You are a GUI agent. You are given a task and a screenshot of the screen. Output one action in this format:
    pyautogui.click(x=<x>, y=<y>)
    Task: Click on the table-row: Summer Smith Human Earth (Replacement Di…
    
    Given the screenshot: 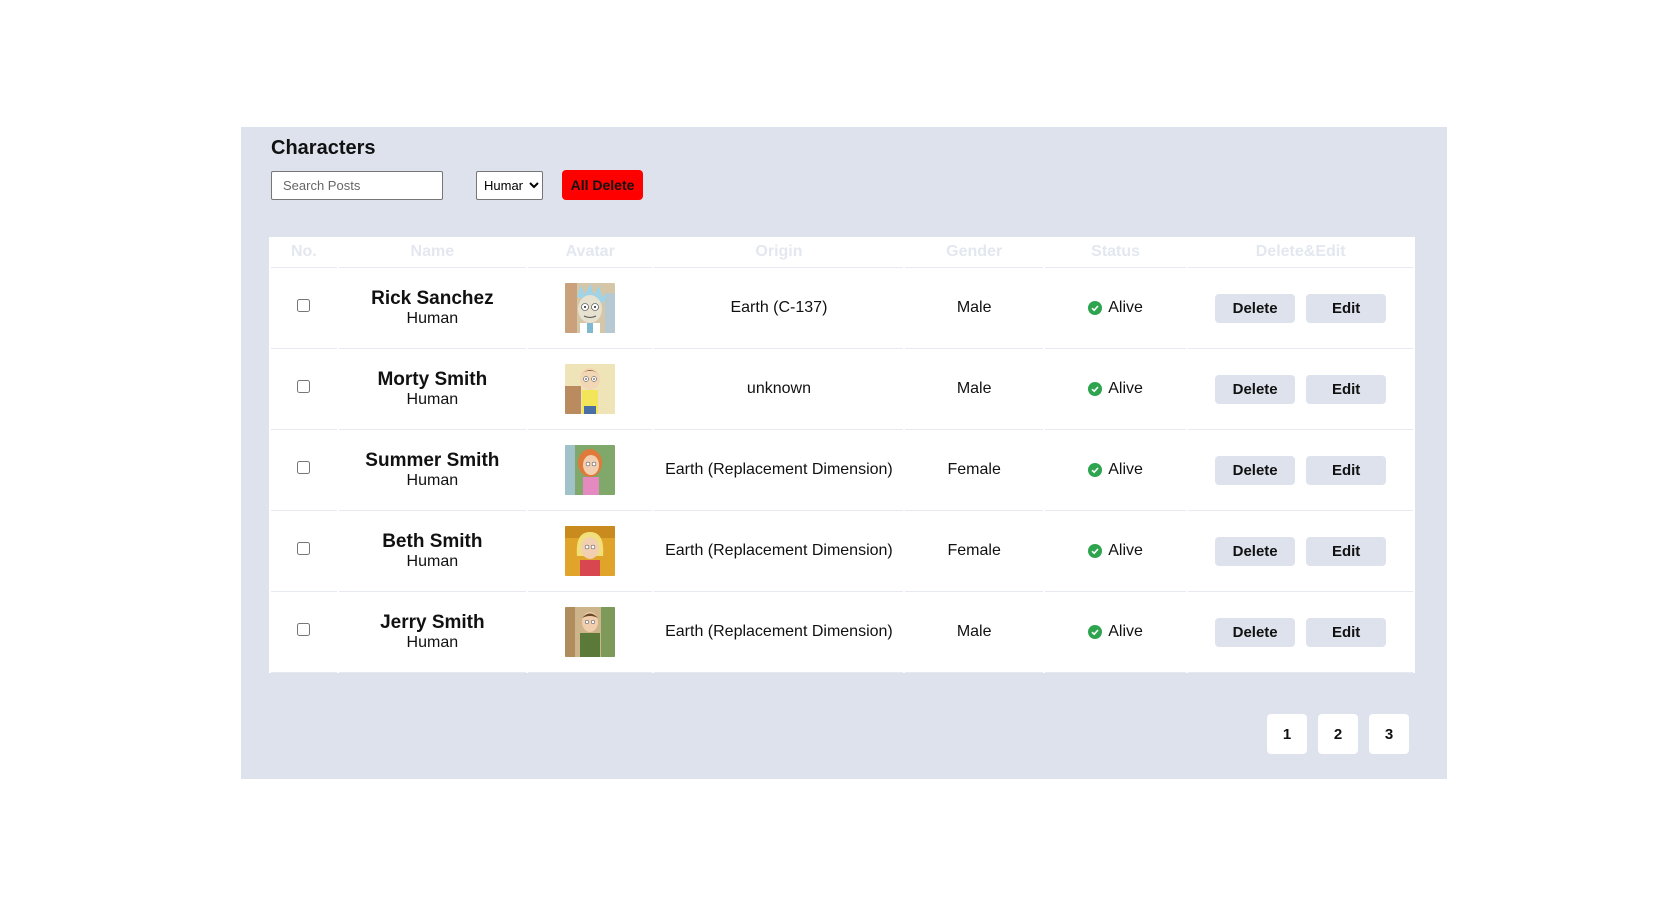 What is the action you would take?
    pyautogui.click(x=842, y=470)
    